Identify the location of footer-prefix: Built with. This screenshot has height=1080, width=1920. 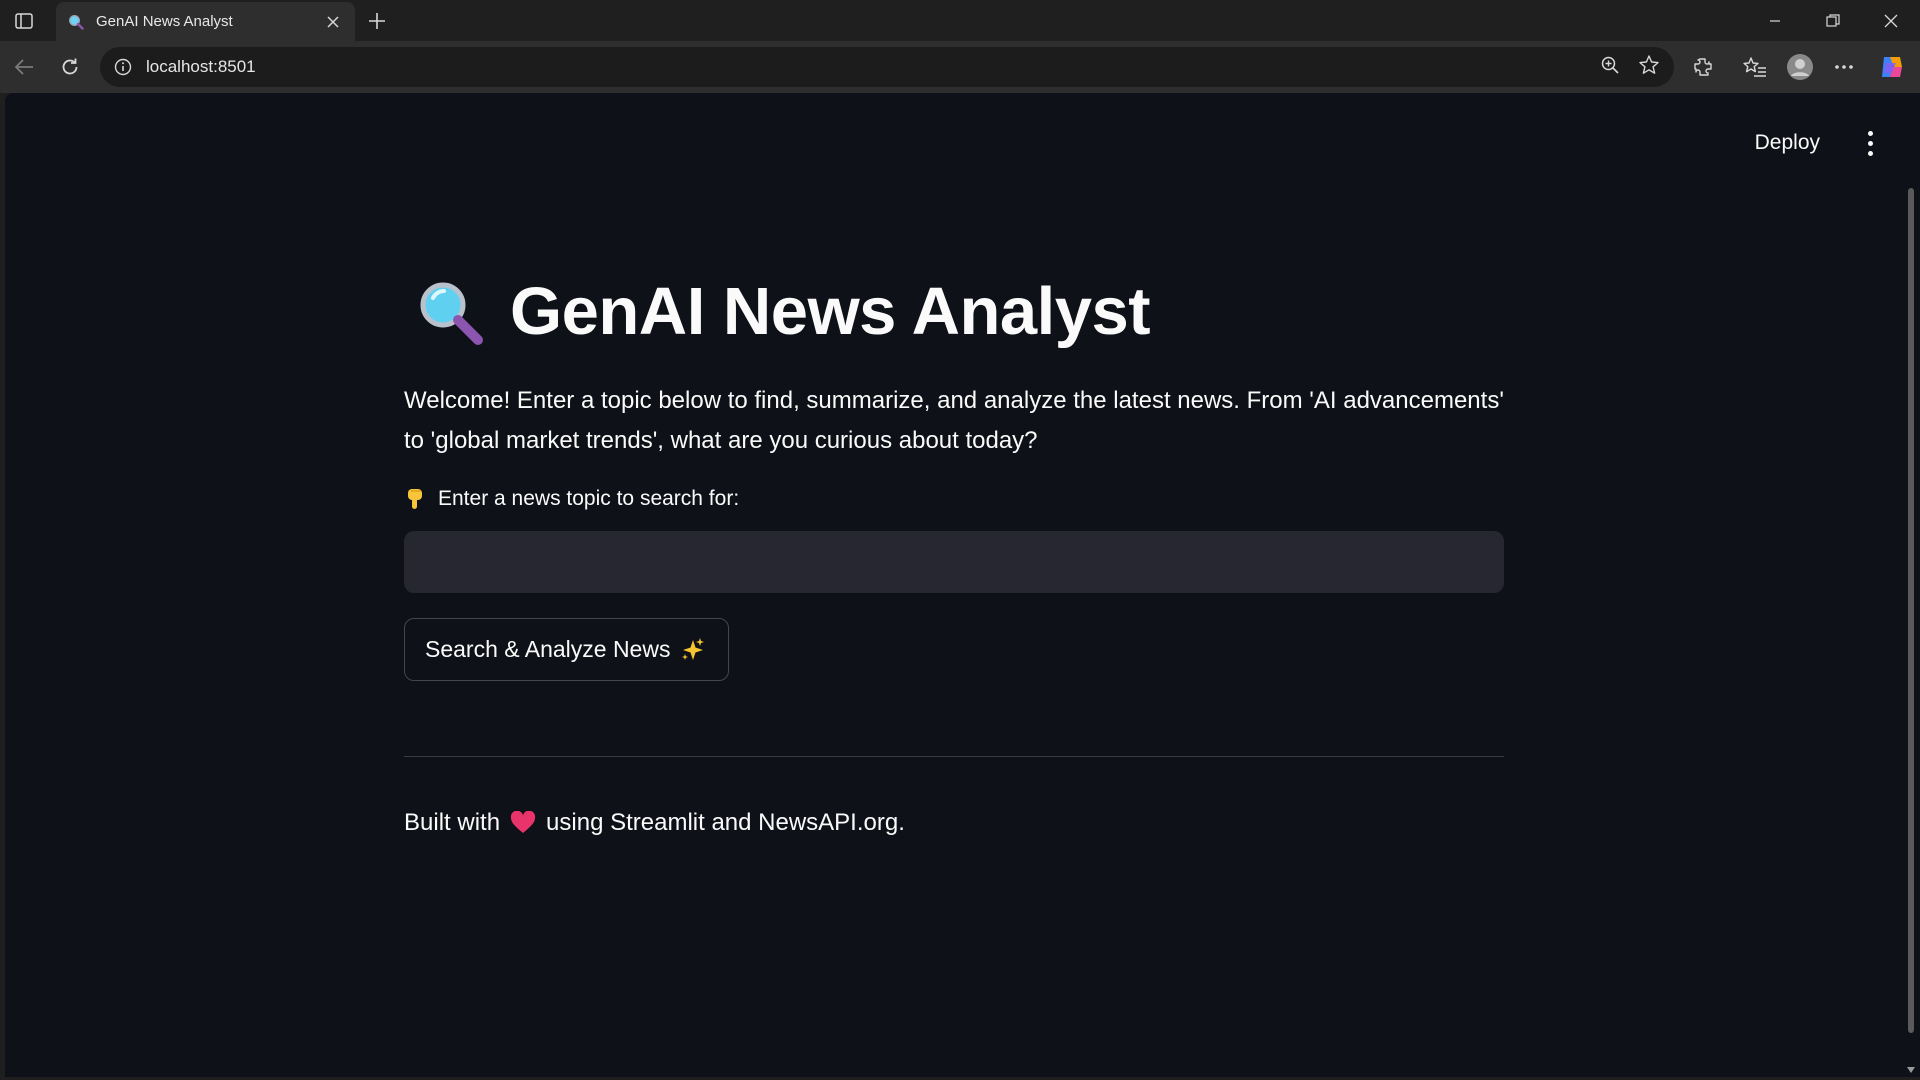
(452, 822).